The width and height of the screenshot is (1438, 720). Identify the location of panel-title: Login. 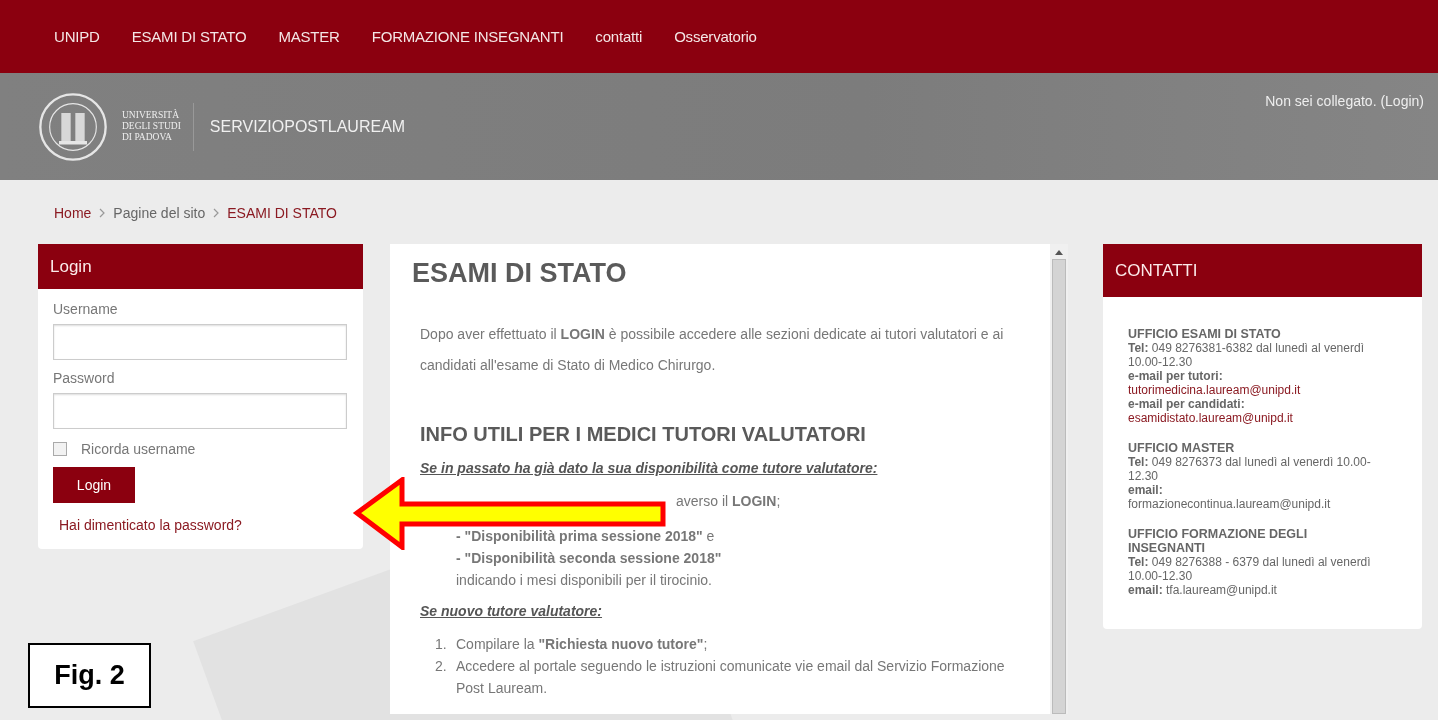
(71, 266).